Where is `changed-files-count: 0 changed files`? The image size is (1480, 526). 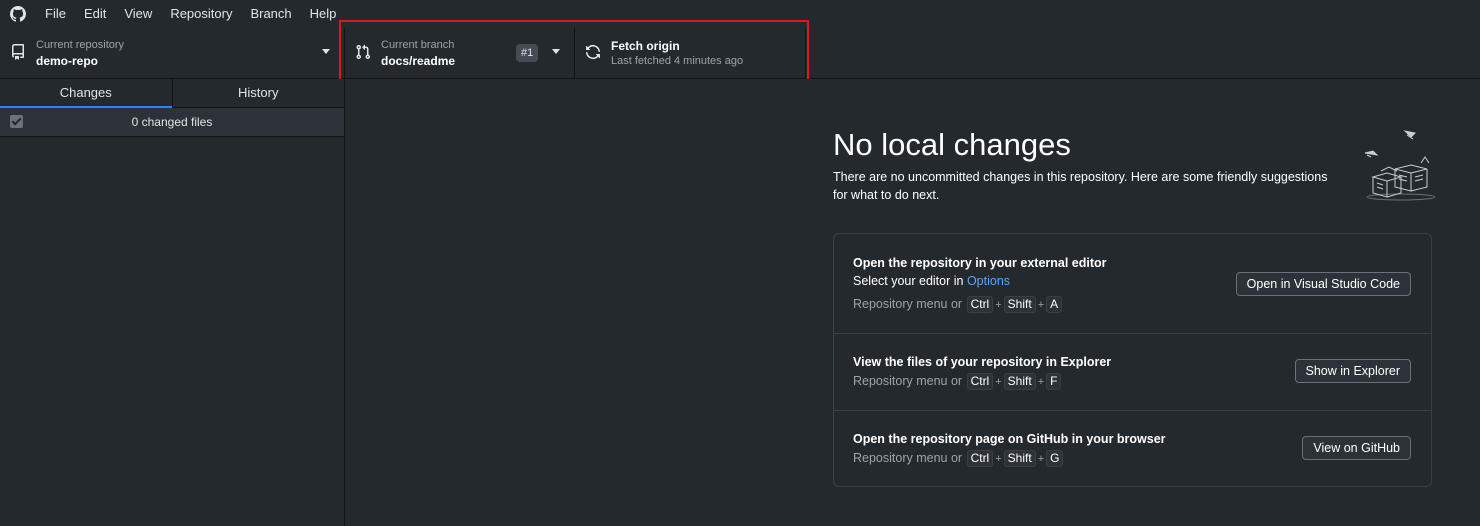 changed-files-count: 0 changed files is located at coordinates (172, 122).